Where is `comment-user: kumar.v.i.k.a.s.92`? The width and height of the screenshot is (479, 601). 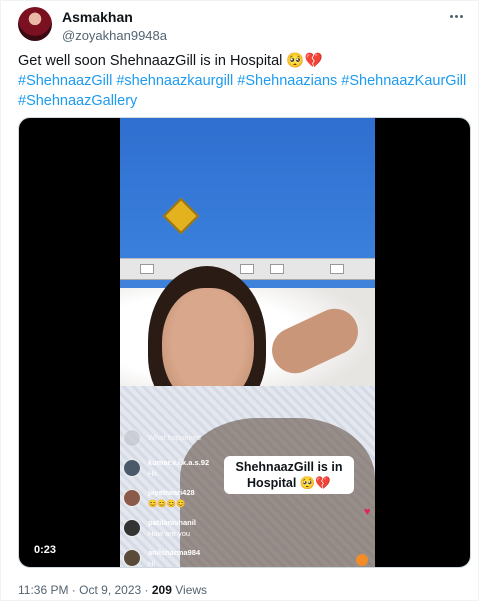 comment-user: kumar.v.i.k.a.s.92 is located at coordinates (179, 462).